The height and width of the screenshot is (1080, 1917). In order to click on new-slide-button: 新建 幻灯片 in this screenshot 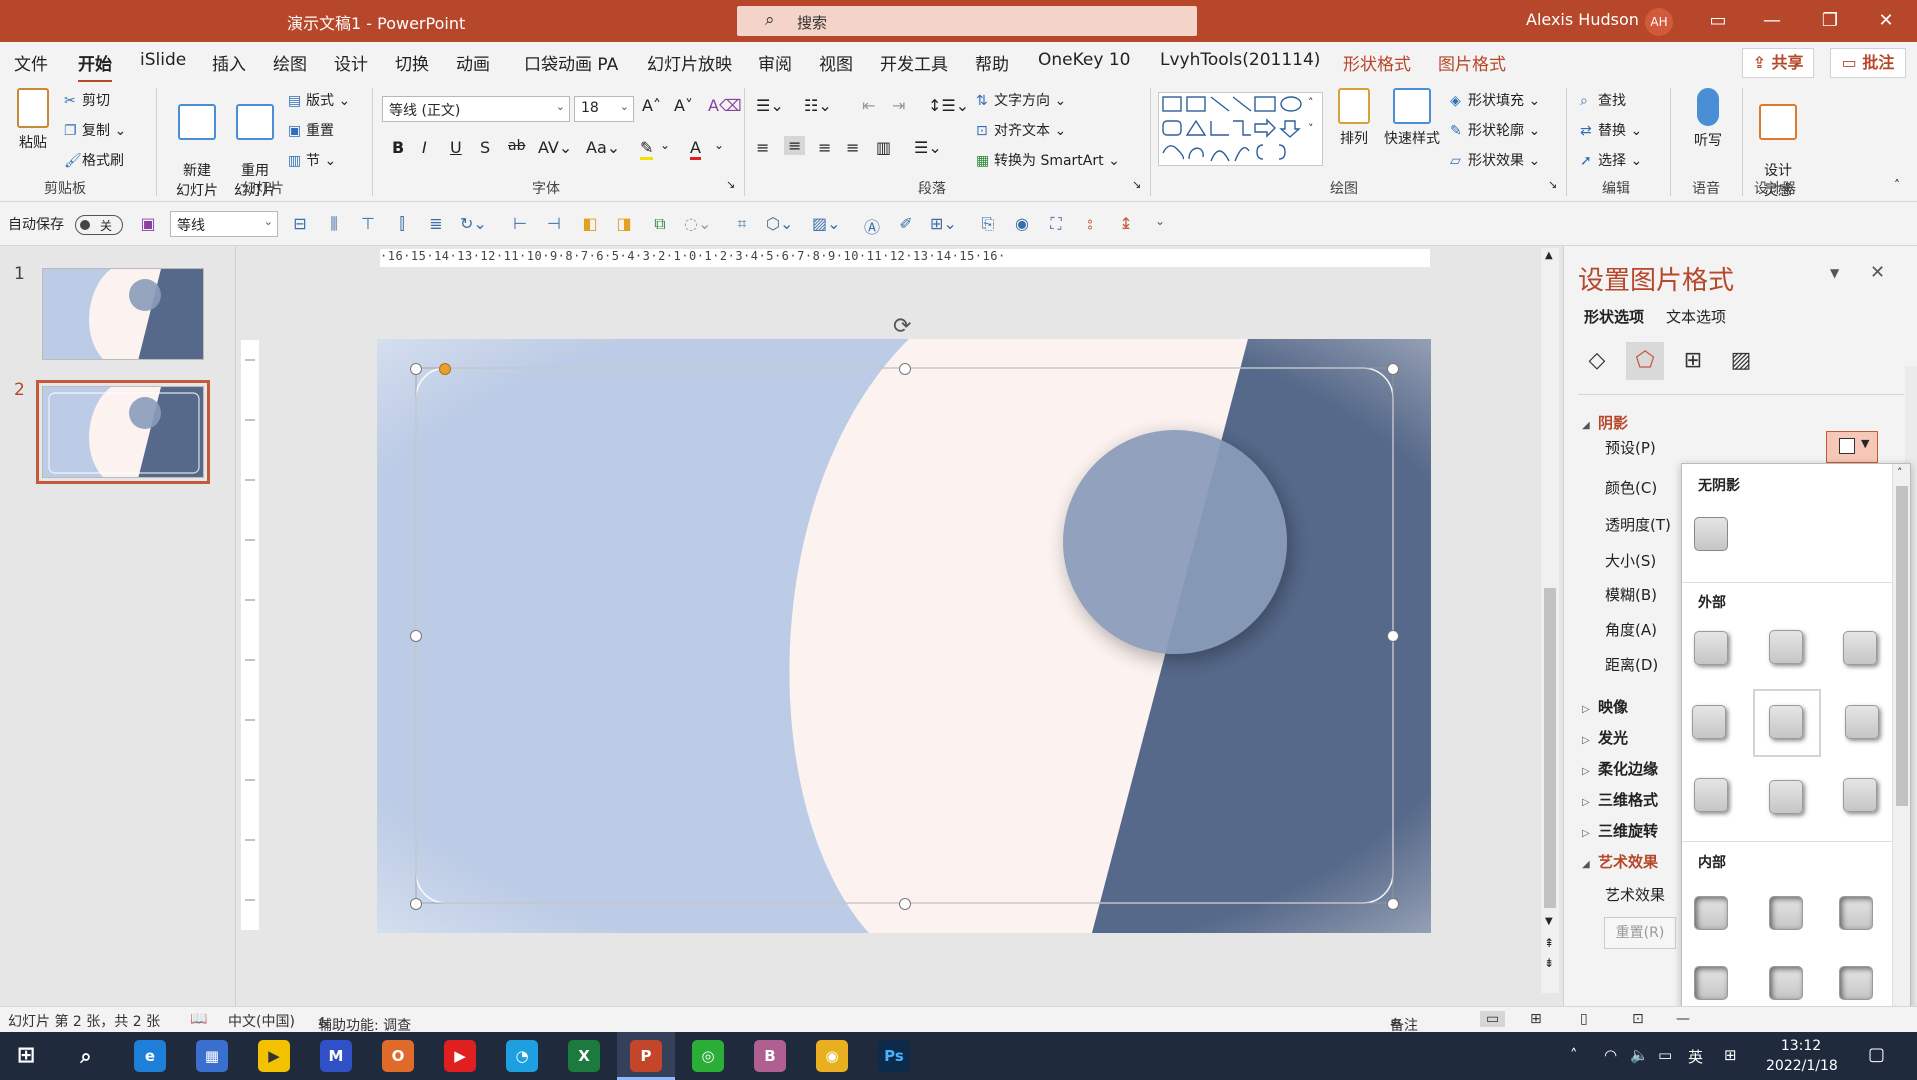, I will do `click(197, 144)`.